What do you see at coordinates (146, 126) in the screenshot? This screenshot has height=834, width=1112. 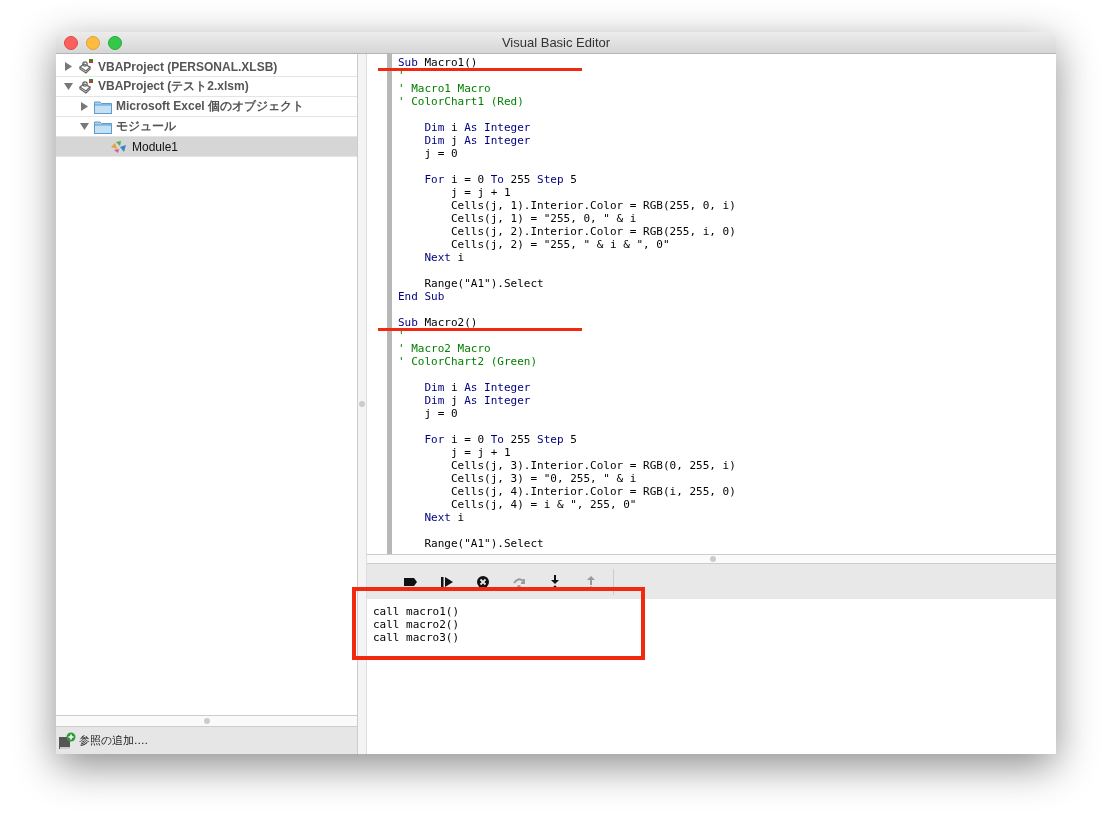 I see `tree-label: モジュール` at bounding box center [146, 126].